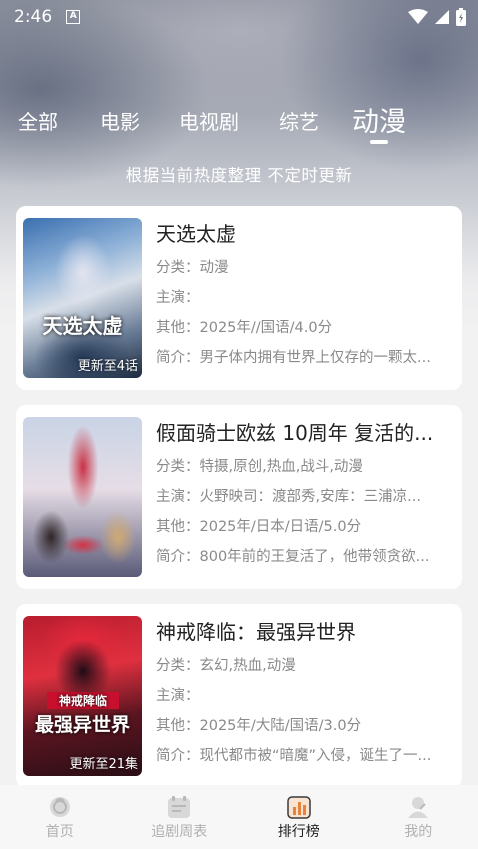 This screenshot has height=849, width=478. Describe the element at coordinates (461, 17) in the screenshot. I see `battery-icon` at that location.